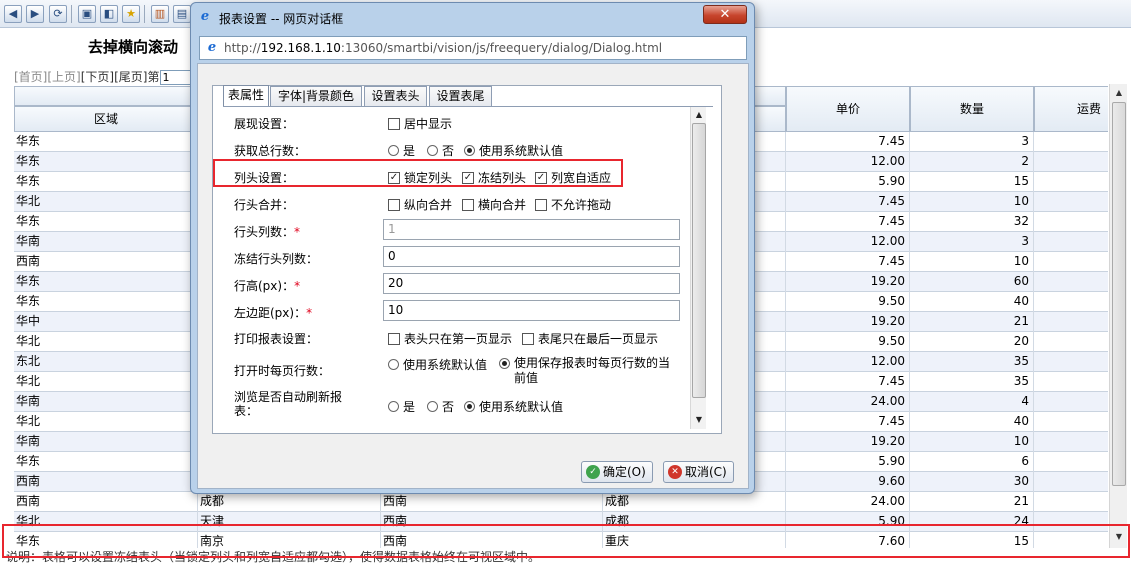 The image size is (1131, 565). What do you see at coordinates (282, 371) in the screenshot?
I see `rows-per-page-label: 打开时每页行数：` at bounding box center [282, 371].